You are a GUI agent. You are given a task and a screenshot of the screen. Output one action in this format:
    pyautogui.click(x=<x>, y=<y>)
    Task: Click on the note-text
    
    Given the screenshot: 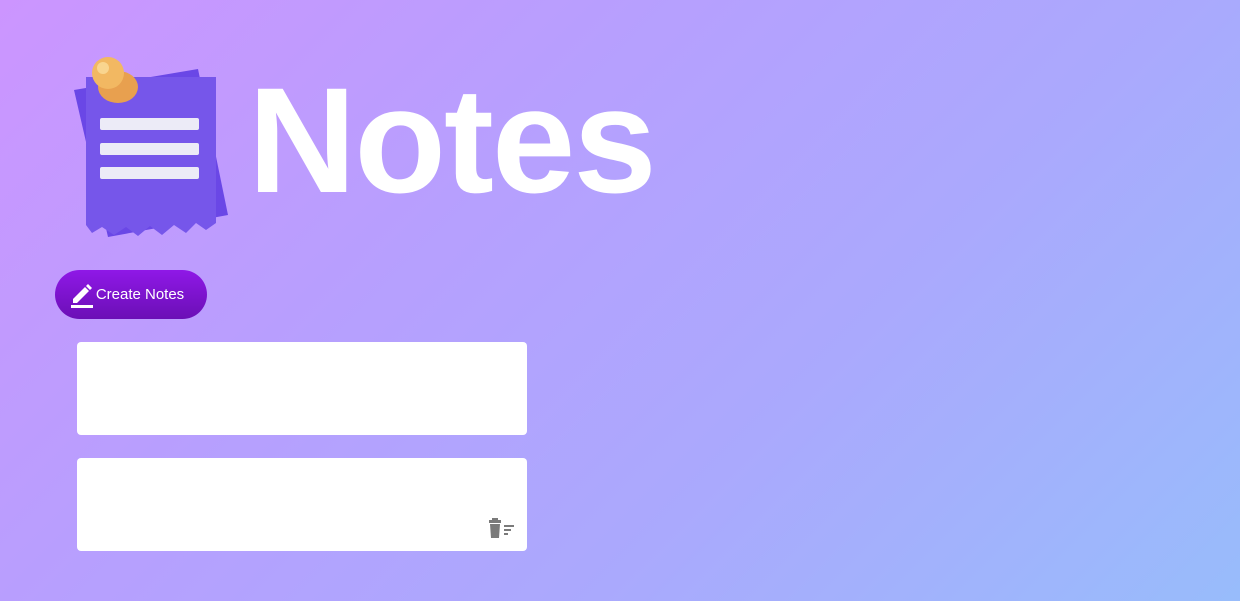 What is the action you would take?
    pyautogui.click(x=302, y=504)
    